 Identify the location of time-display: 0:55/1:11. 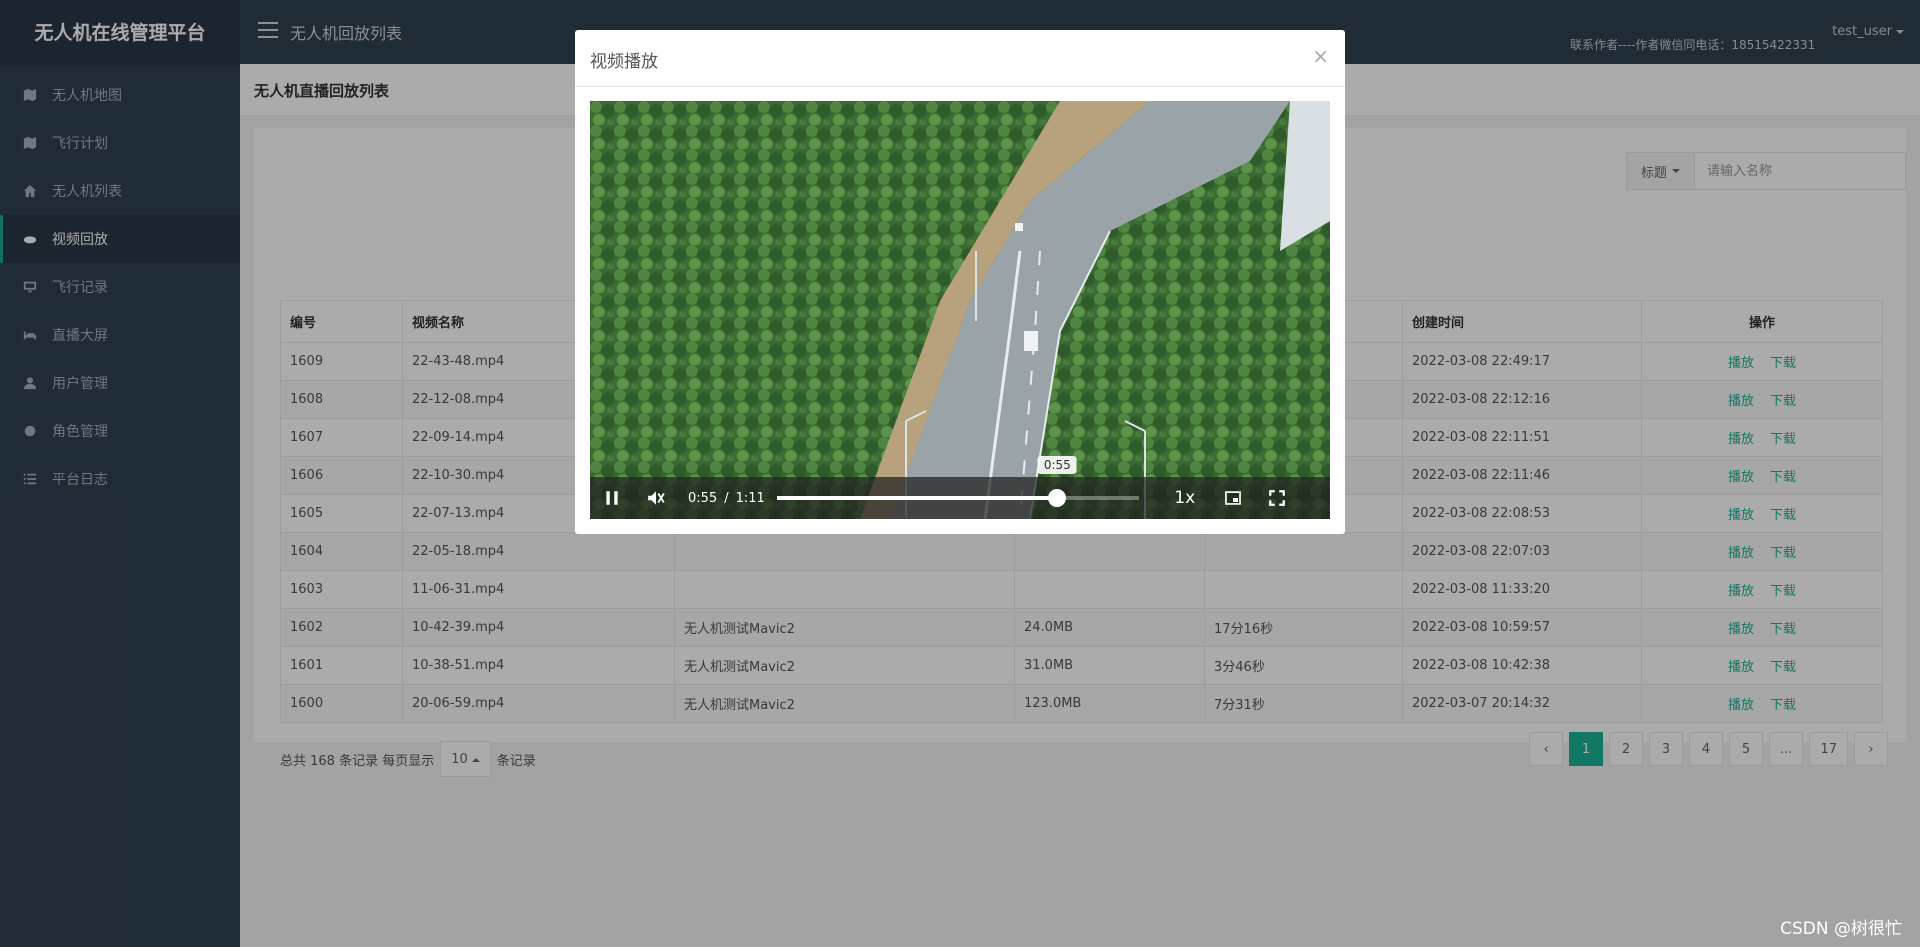
(726, 498).